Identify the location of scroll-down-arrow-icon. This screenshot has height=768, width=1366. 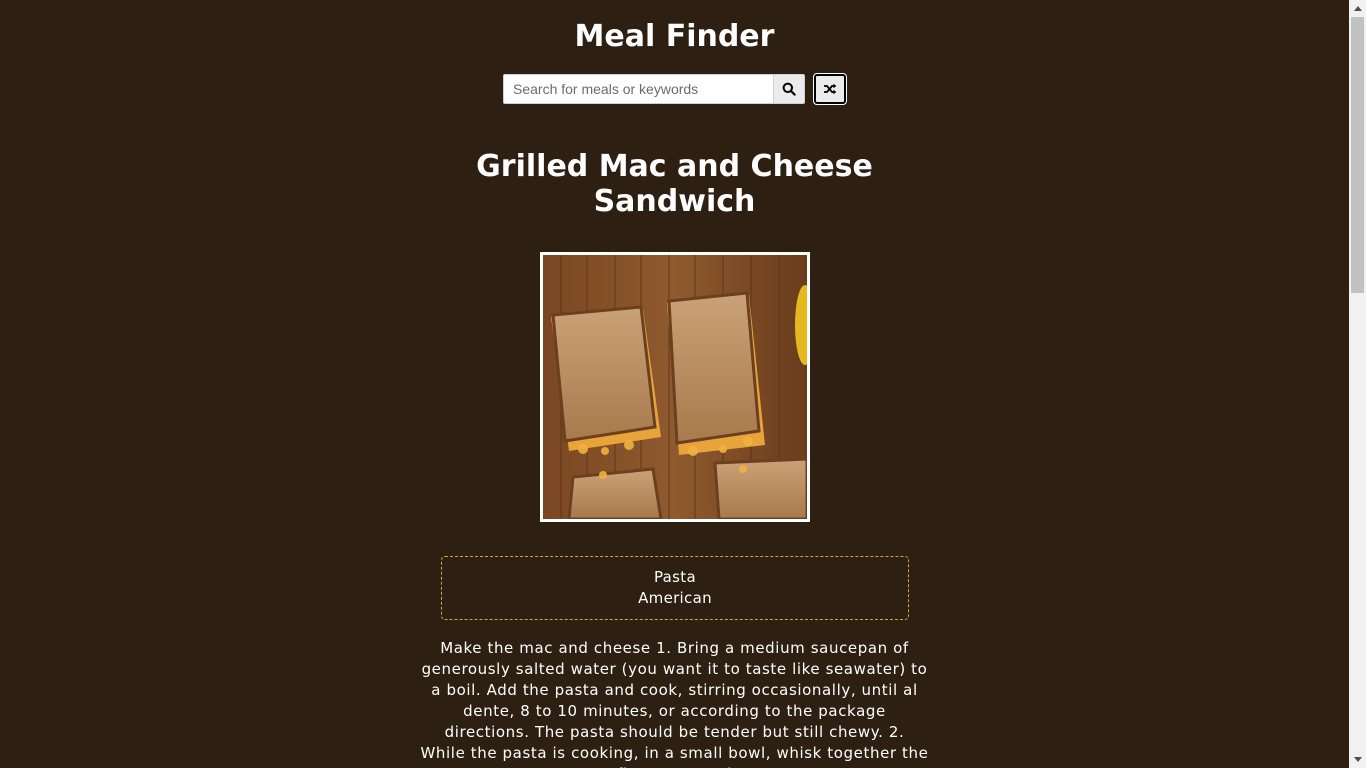
(1357, 759).